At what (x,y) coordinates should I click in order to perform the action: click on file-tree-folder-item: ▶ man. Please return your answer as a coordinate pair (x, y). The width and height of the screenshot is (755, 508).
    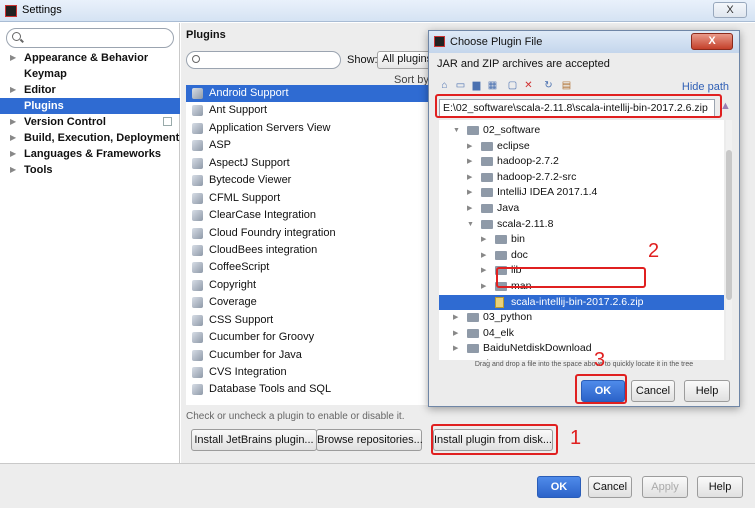
    Looking at the image, I should click on (581, 286).